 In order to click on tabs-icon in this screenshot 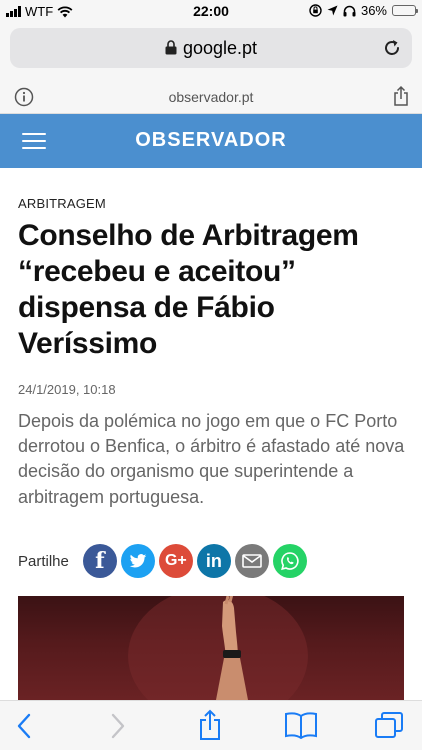, I will do `click(389, 725)`.